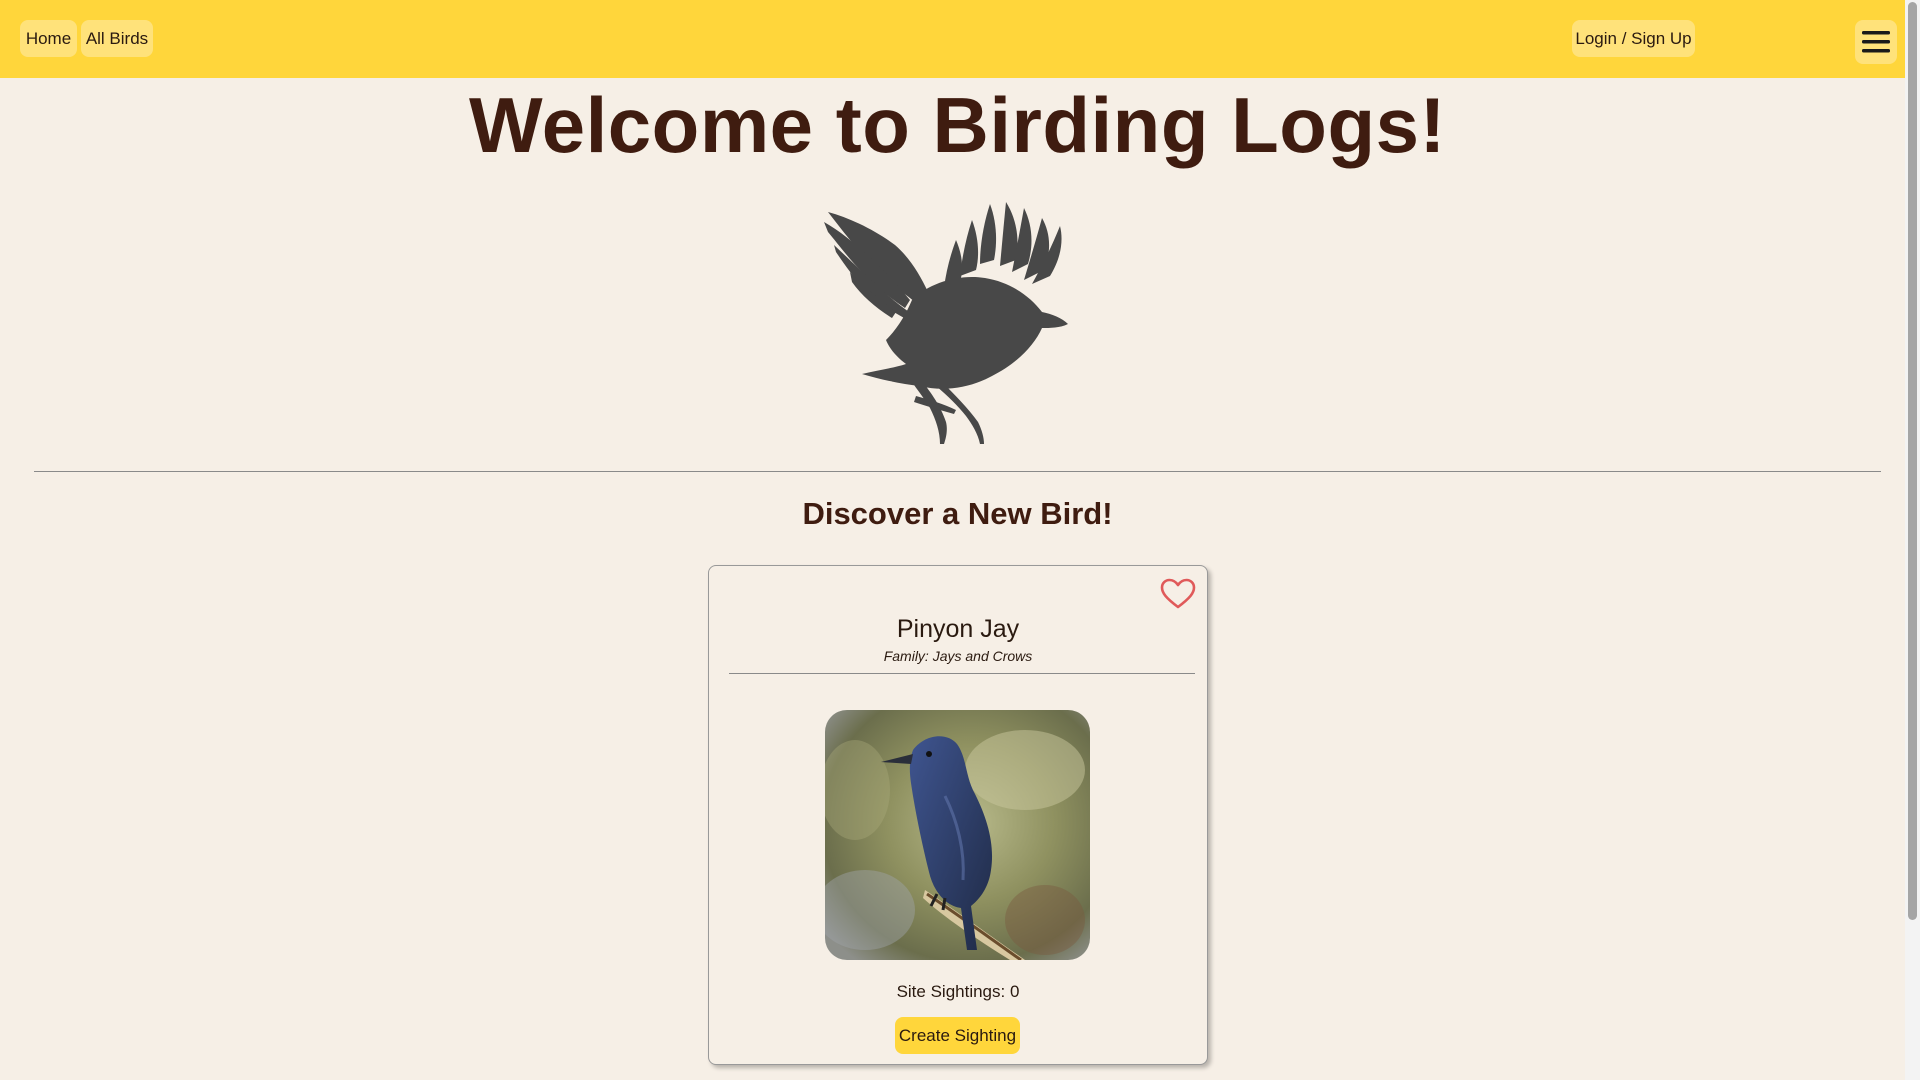  I want to click on home-nav-label: Home, so click(48, 38).